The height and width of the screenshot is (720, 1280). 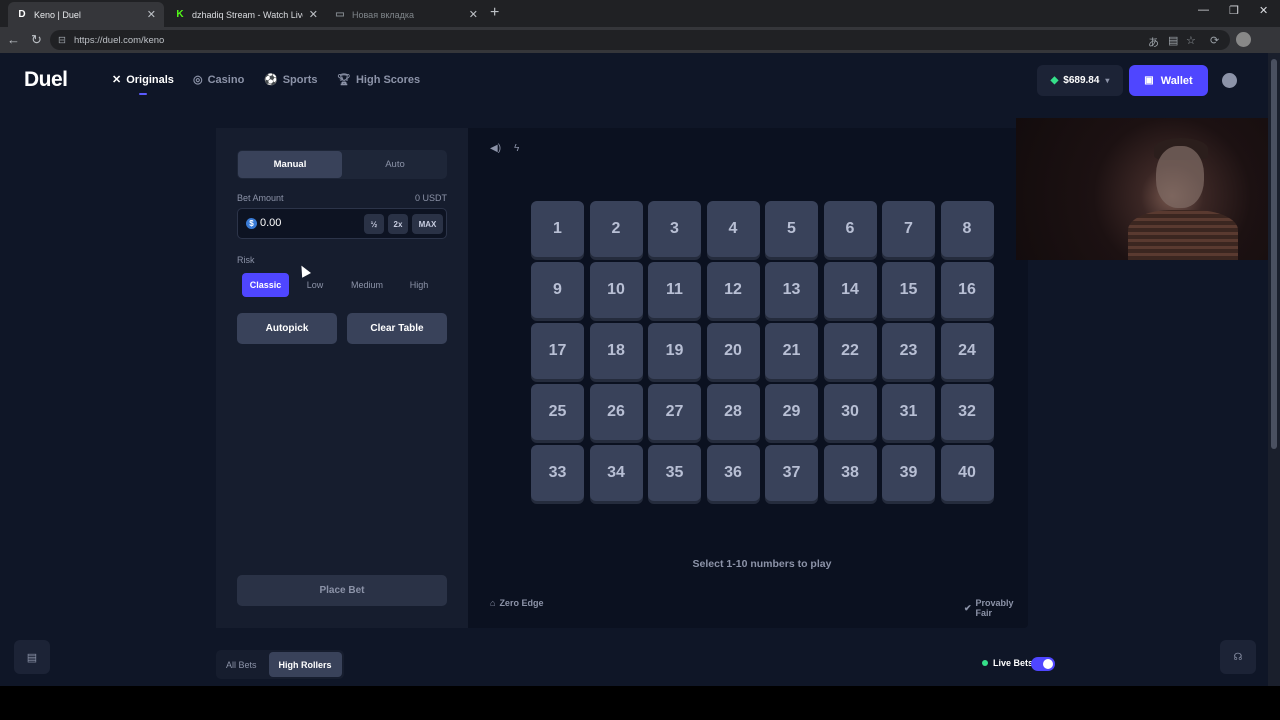 What do you see at coordinates (63, 40) in the screenshot?
I see `site-info-icon: ⊟` at bounding box center [63, 40].